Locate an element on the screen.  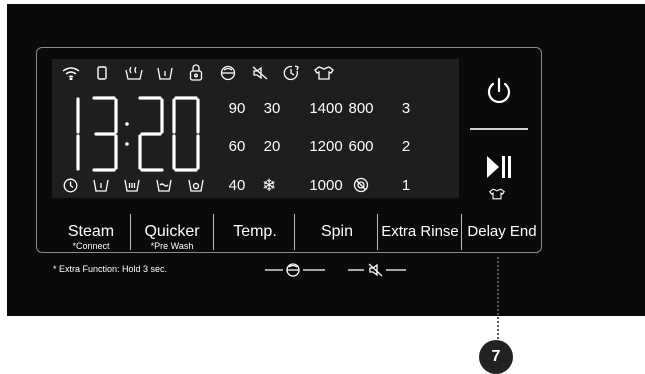
temp-value: 40 is located at coordinates (237, 185).